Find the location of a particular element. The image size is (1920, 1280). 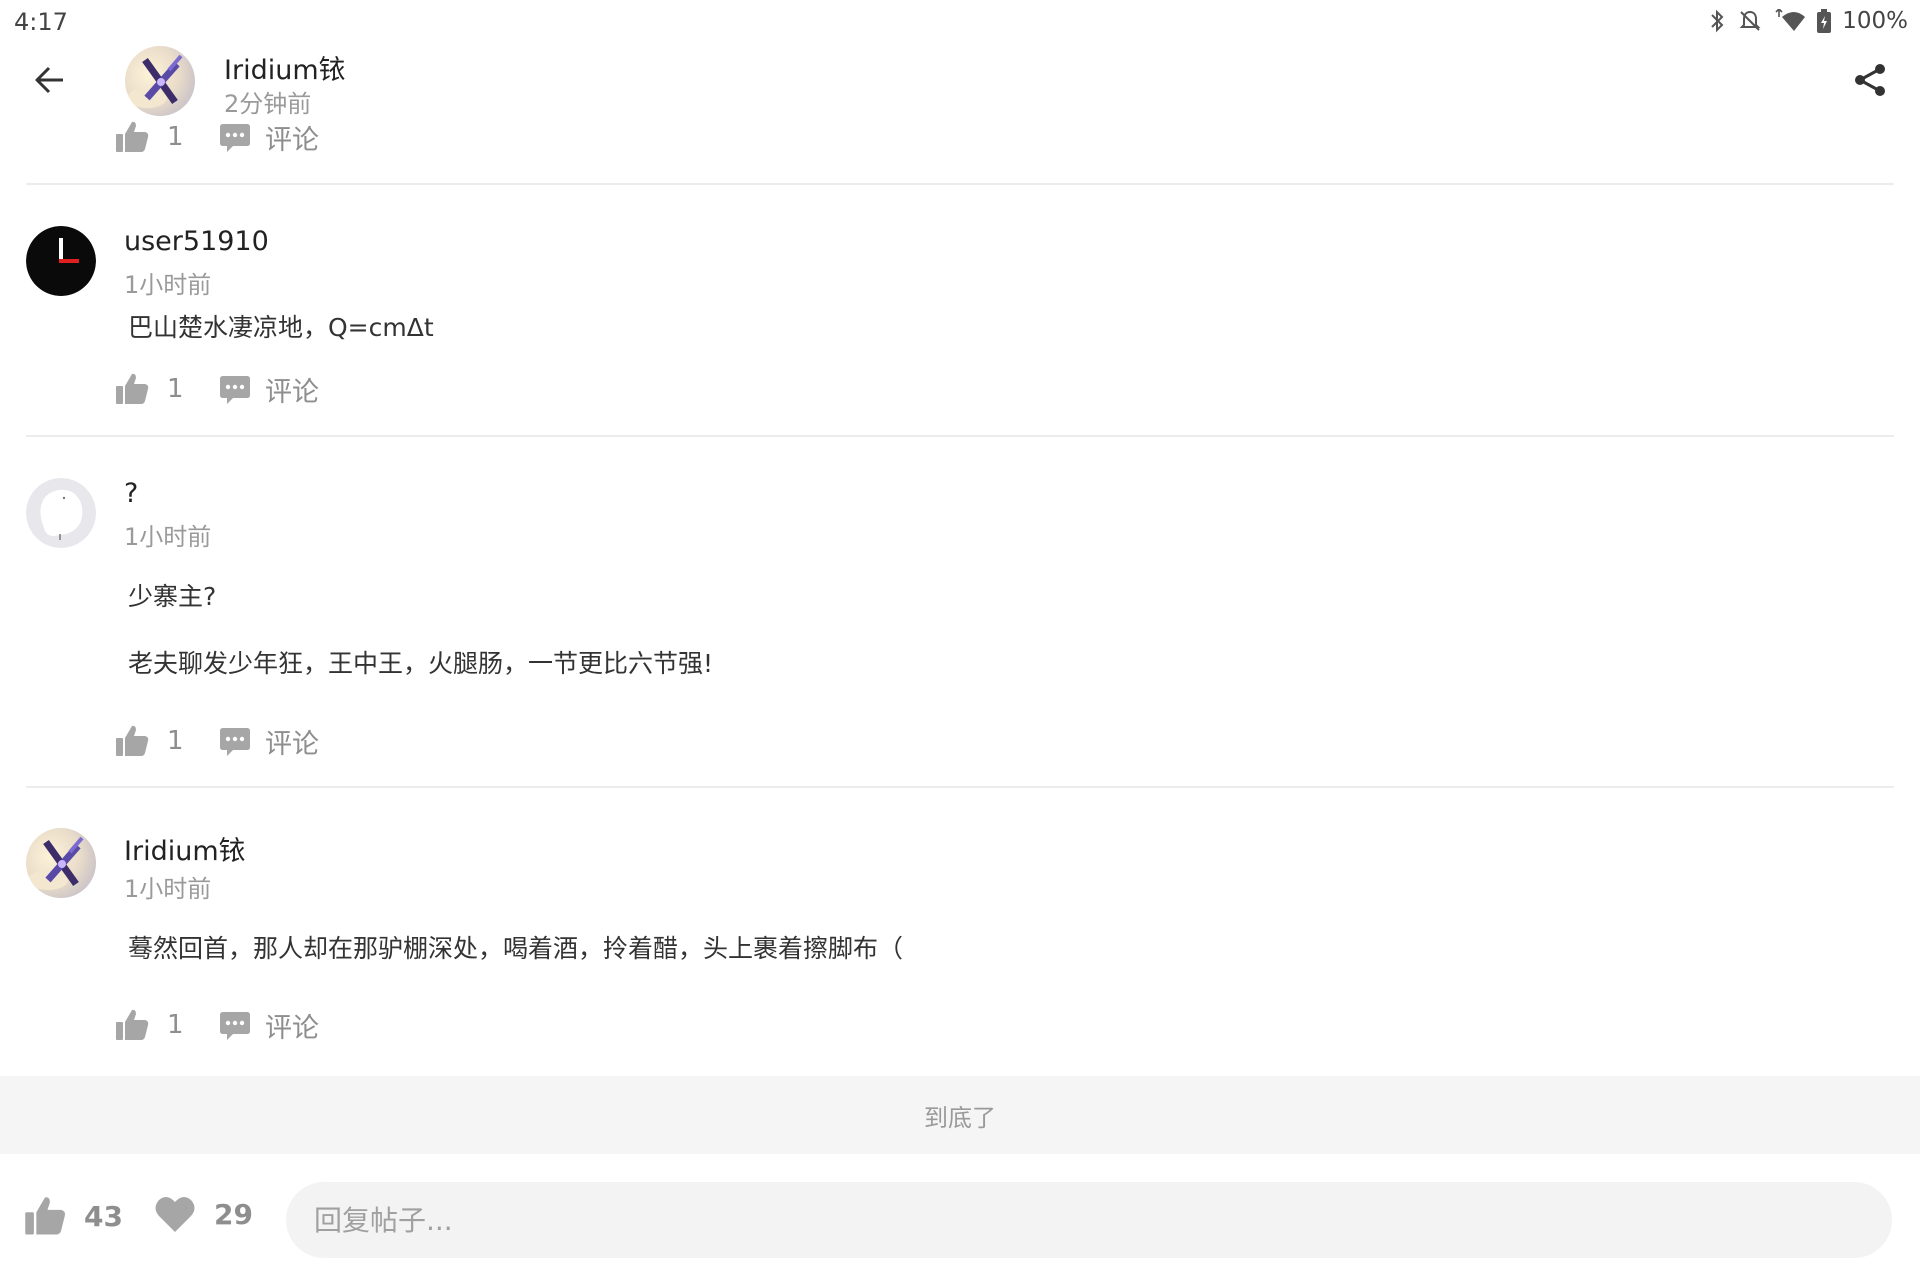

author-avatar is located at coordinates (160, 81).